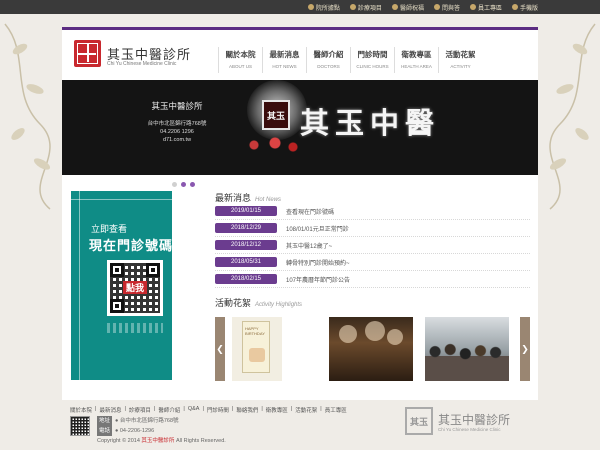  Describe the element at coordinates (372, 262) in the screenshot. I see `news-item: 2018/05/31 轉骨特別門診開始預約~` at that location.